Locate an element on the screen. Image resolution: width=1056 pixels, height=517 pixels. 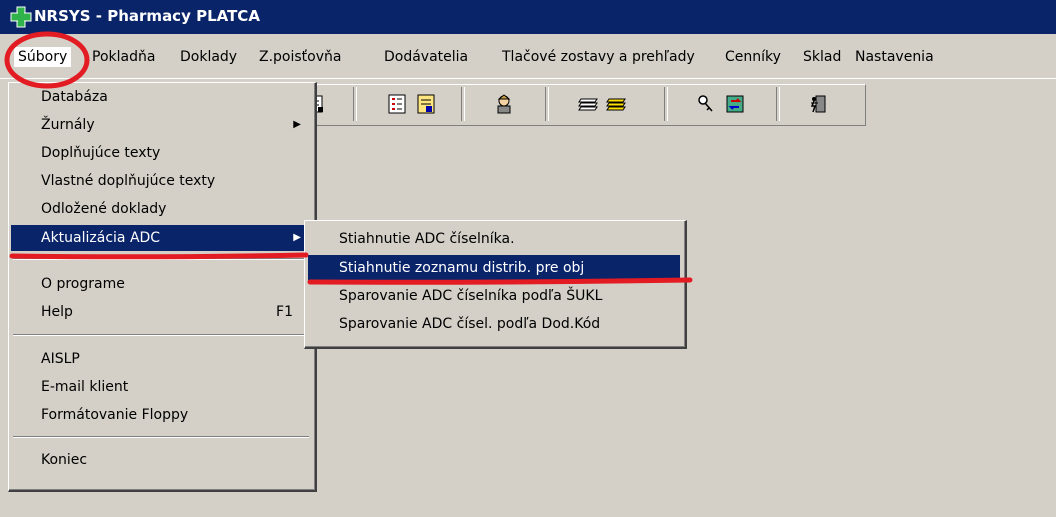
menu-sklad: Sklad is located at coordinates (822, 57).